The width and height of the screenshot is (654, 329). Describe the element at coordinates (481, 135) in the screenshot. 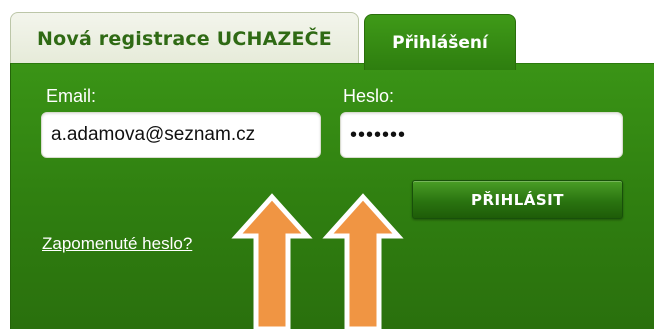

I see `password-field: •••••••` at that location.